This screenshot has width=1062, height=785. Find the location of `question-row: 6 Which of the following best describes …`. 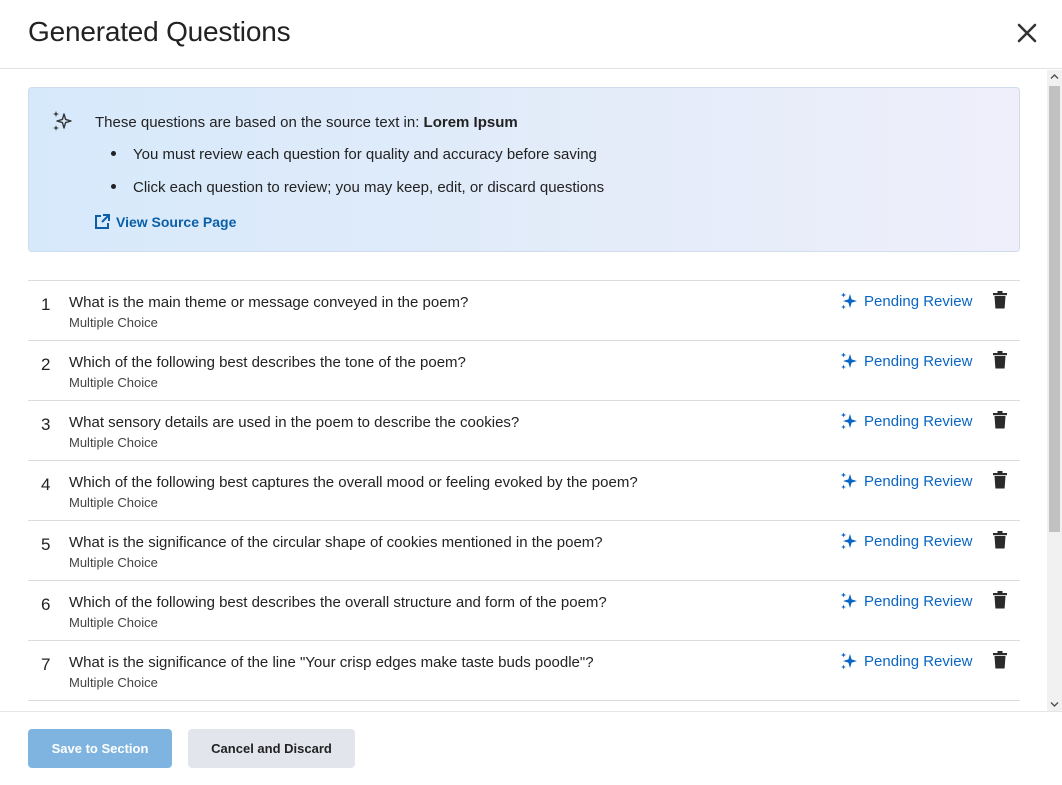

question-row: 6 Which of the following best describes … is located at coordinates (524, 611).